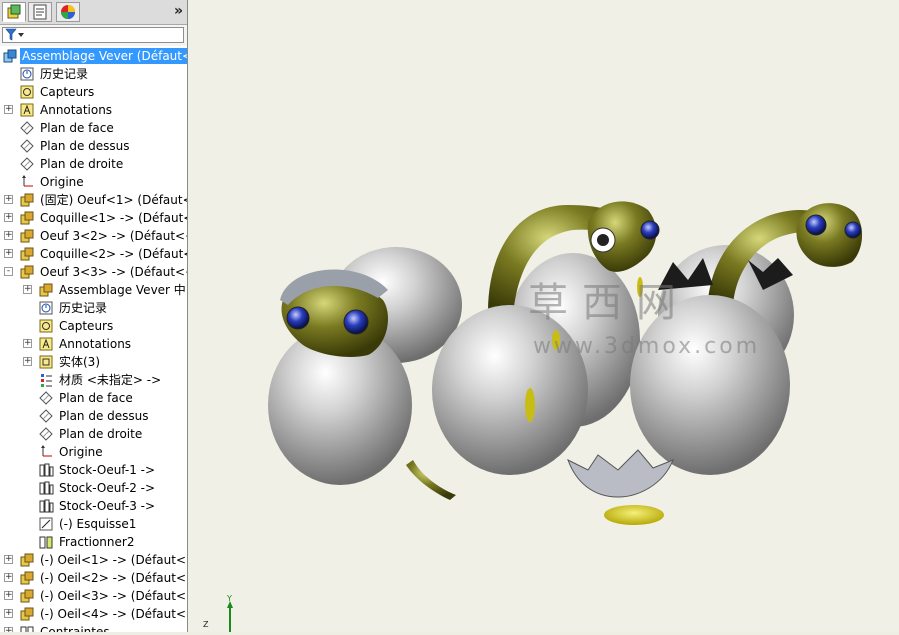 The width and height of the screenshot is (899, 635). Describe the element at coordinates (114, 254) in the screenshot. I see `tree-item-label: Coquille<2> -> (Défaut<` at that location.